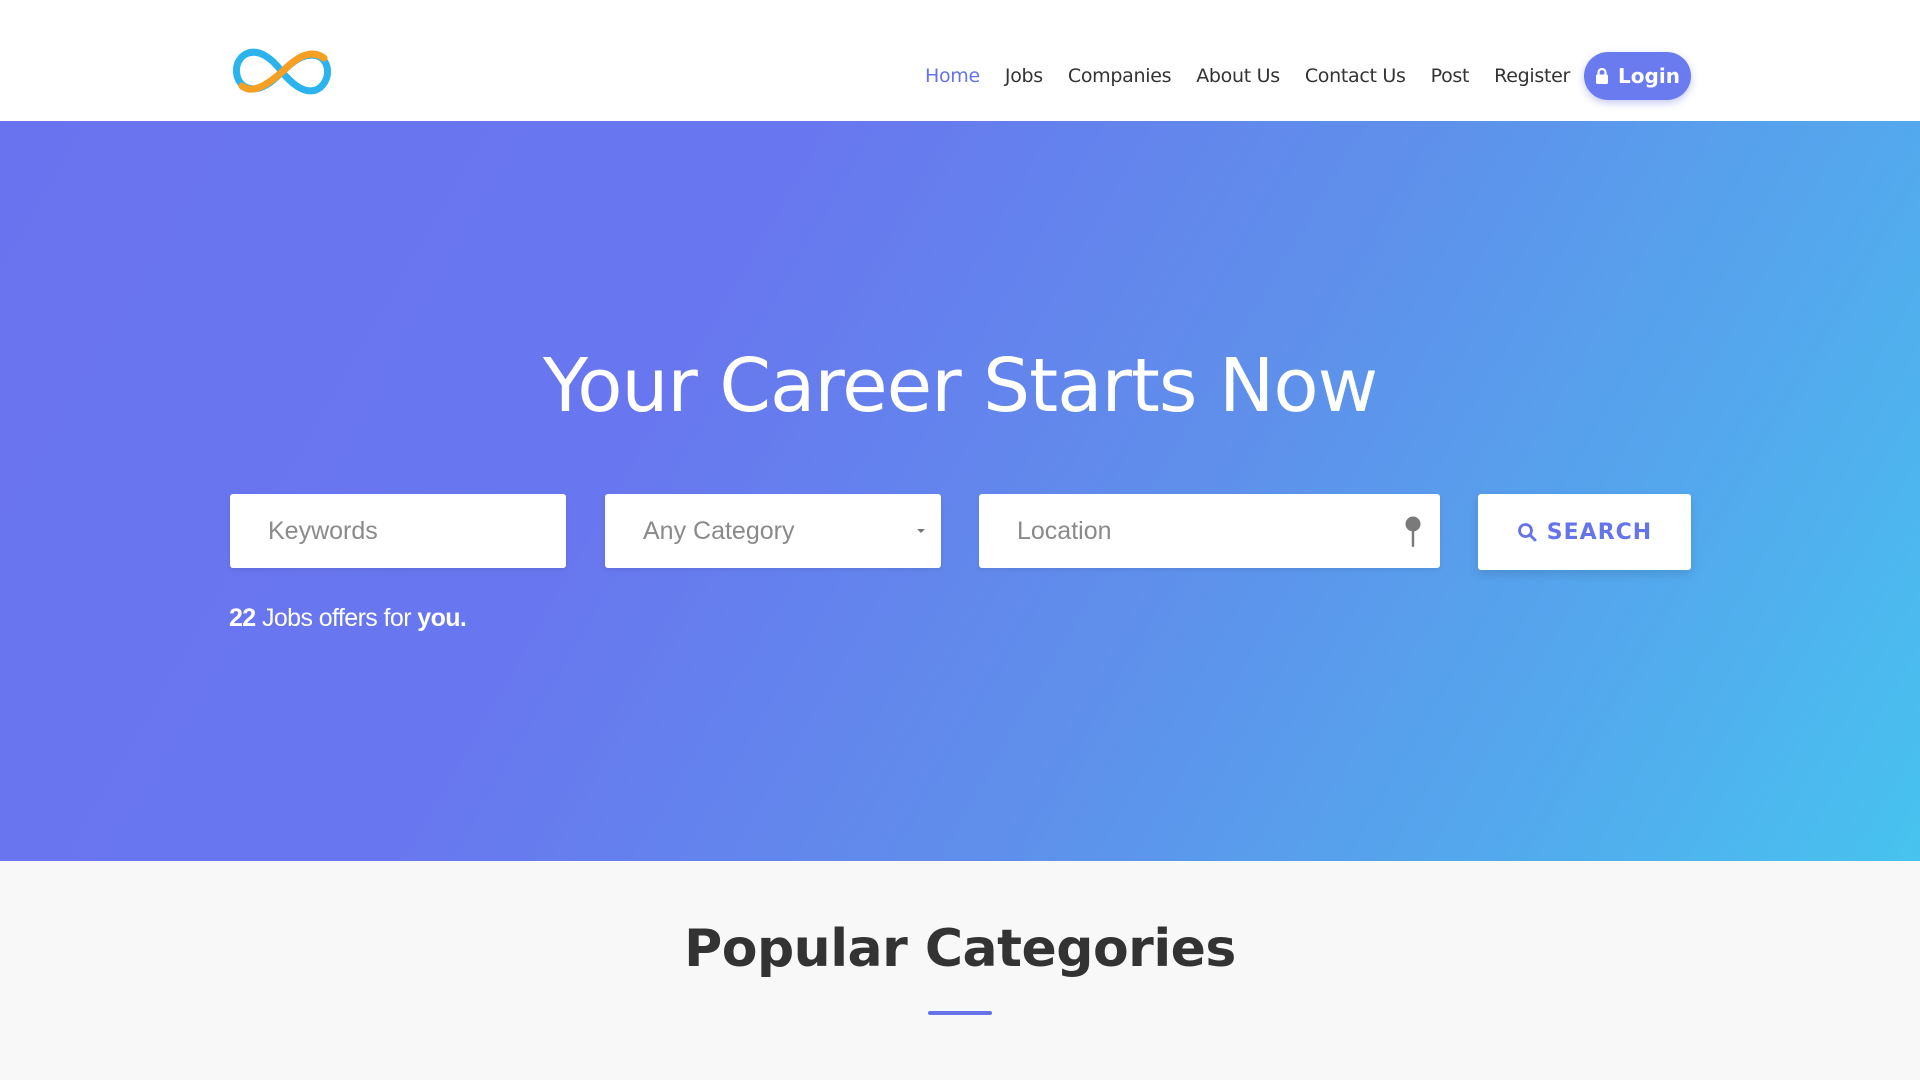 The image size is (1920, 1080). I want to click on infinity-logo-icon, so click(282, 72).